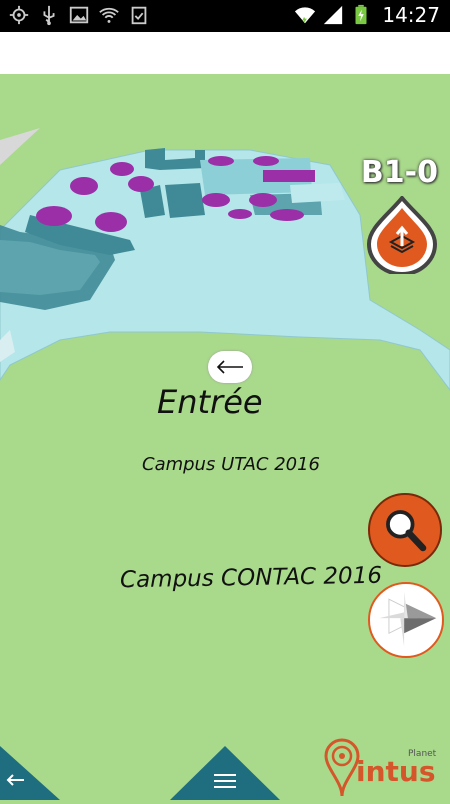  I want to click on logo-intus-text: intus, so click(396, 771).